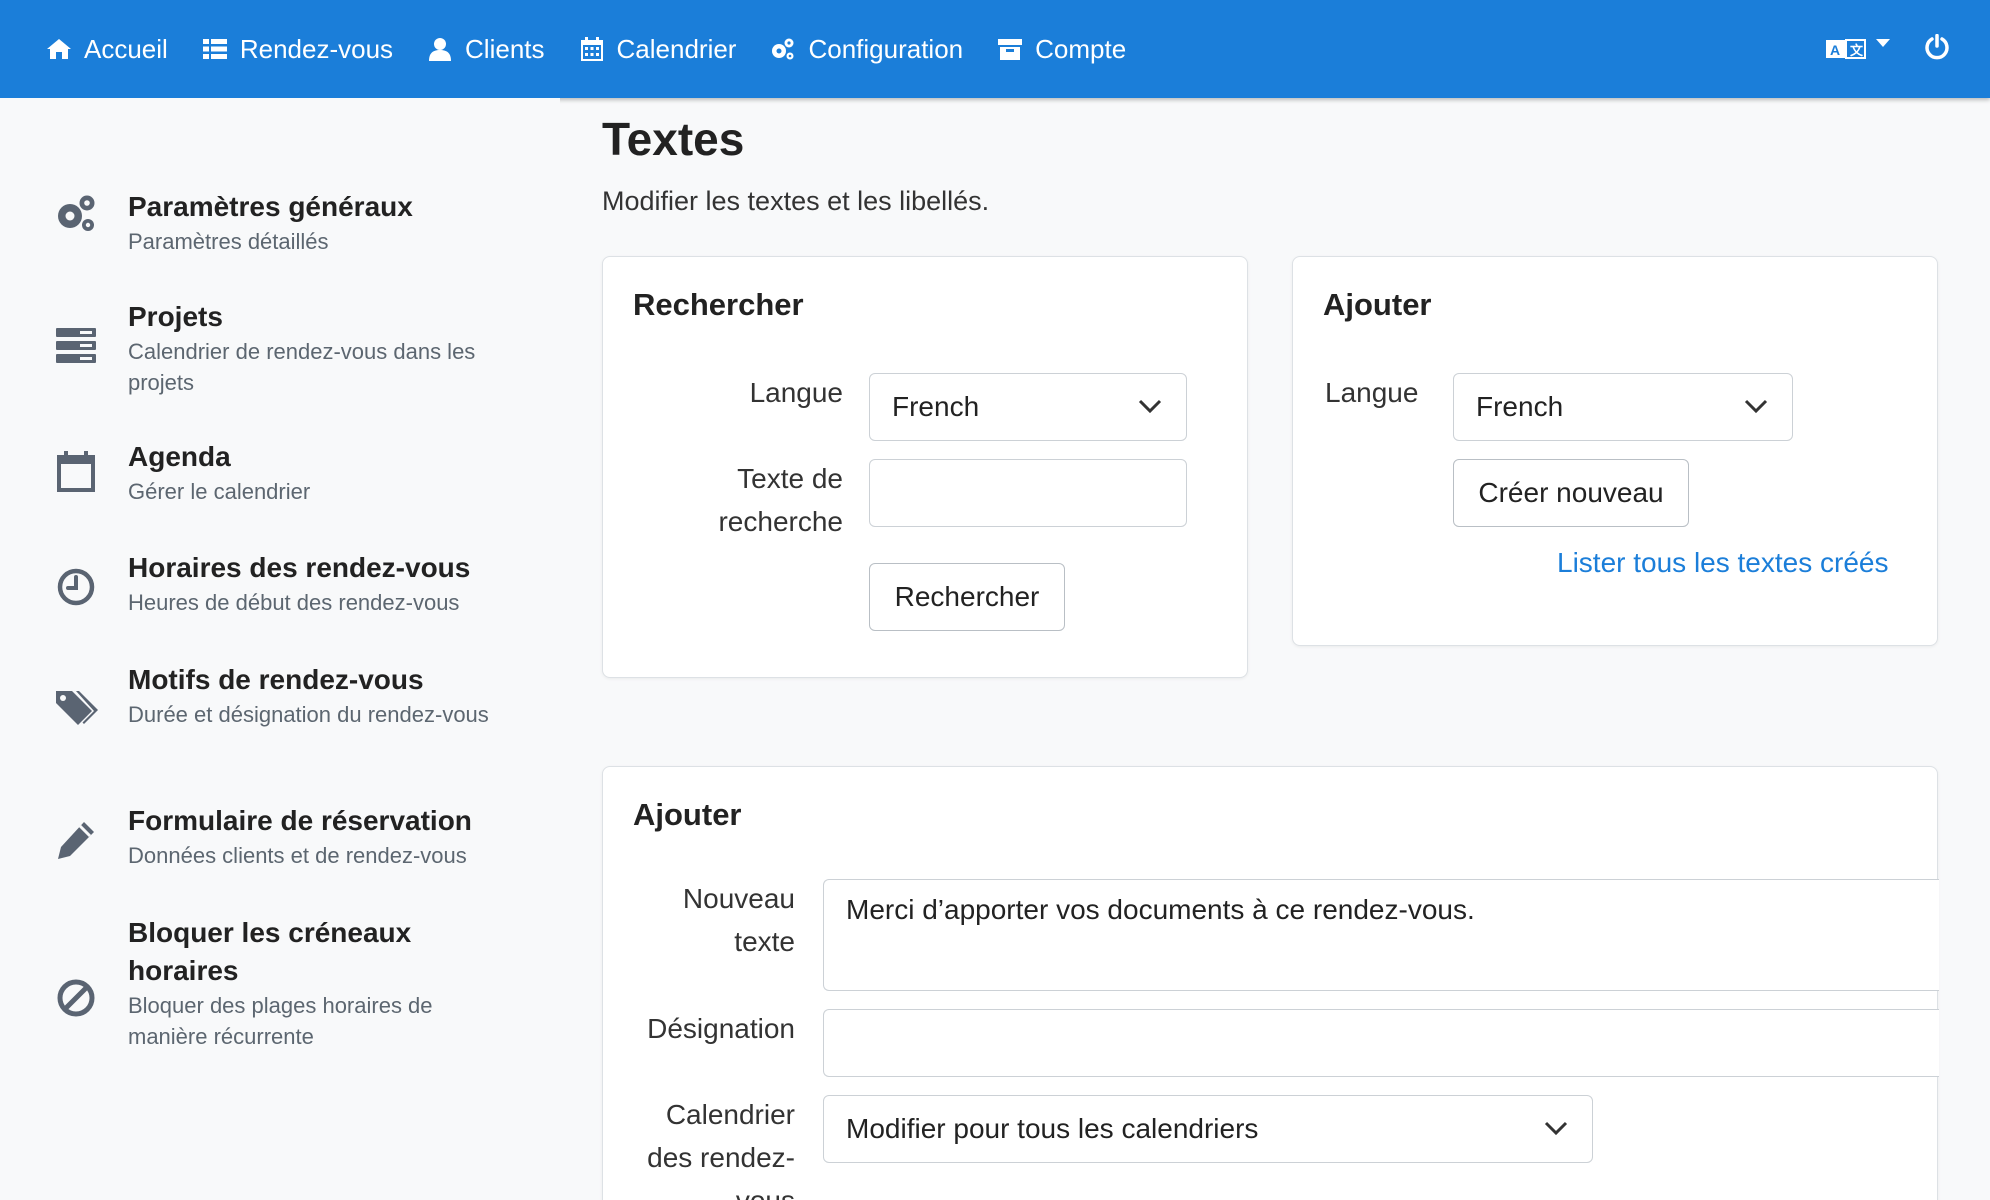  I want to click on nav-calendrier: Calendrier, so click(658, 49).